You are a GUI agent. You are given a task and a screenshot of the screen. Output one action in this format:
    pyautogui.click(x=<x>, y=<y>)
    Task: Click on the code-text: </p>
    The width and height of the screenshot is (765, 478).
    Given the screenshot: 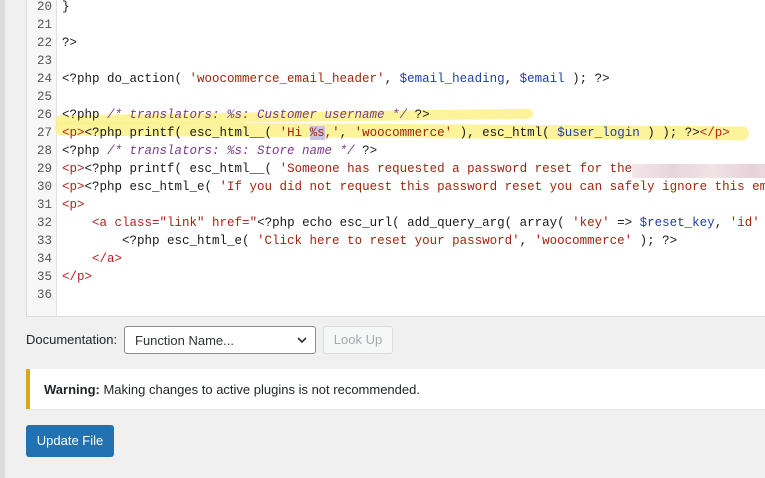 What is the action you would take?
    pyautogui.click(x=77, y=277)
    